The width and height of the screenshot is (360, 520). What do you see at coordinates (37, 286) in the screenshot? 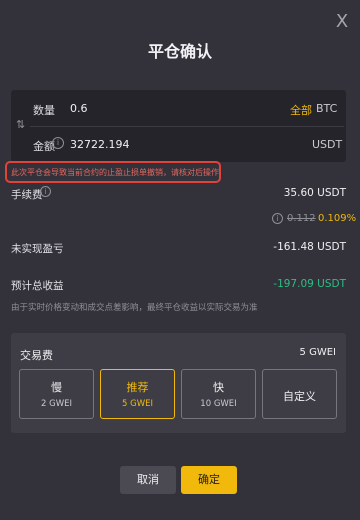
I see `estimated-return-label: 预计总收益` at bounding box center [37, 286].